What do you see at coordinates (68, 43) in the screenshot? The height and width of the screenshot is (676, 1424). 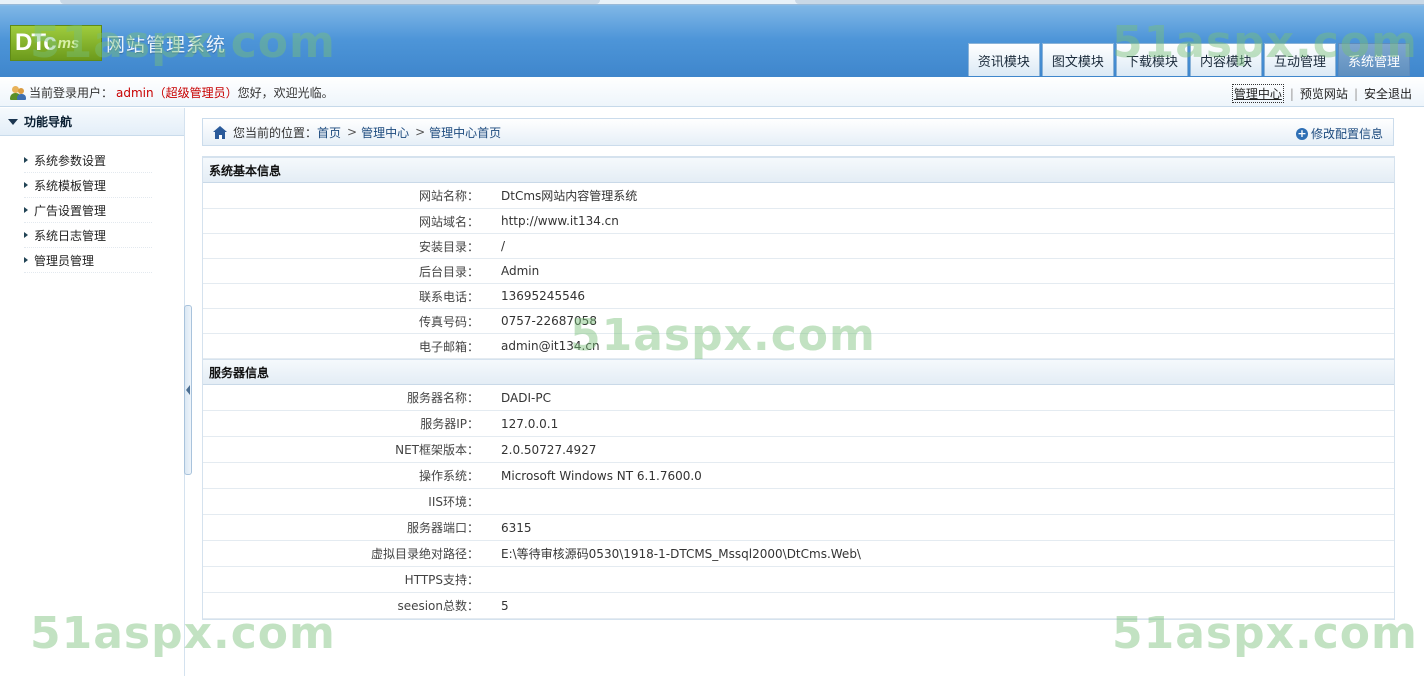 I see `logo-mark-sub: ms` at bounding box center [68, 43].